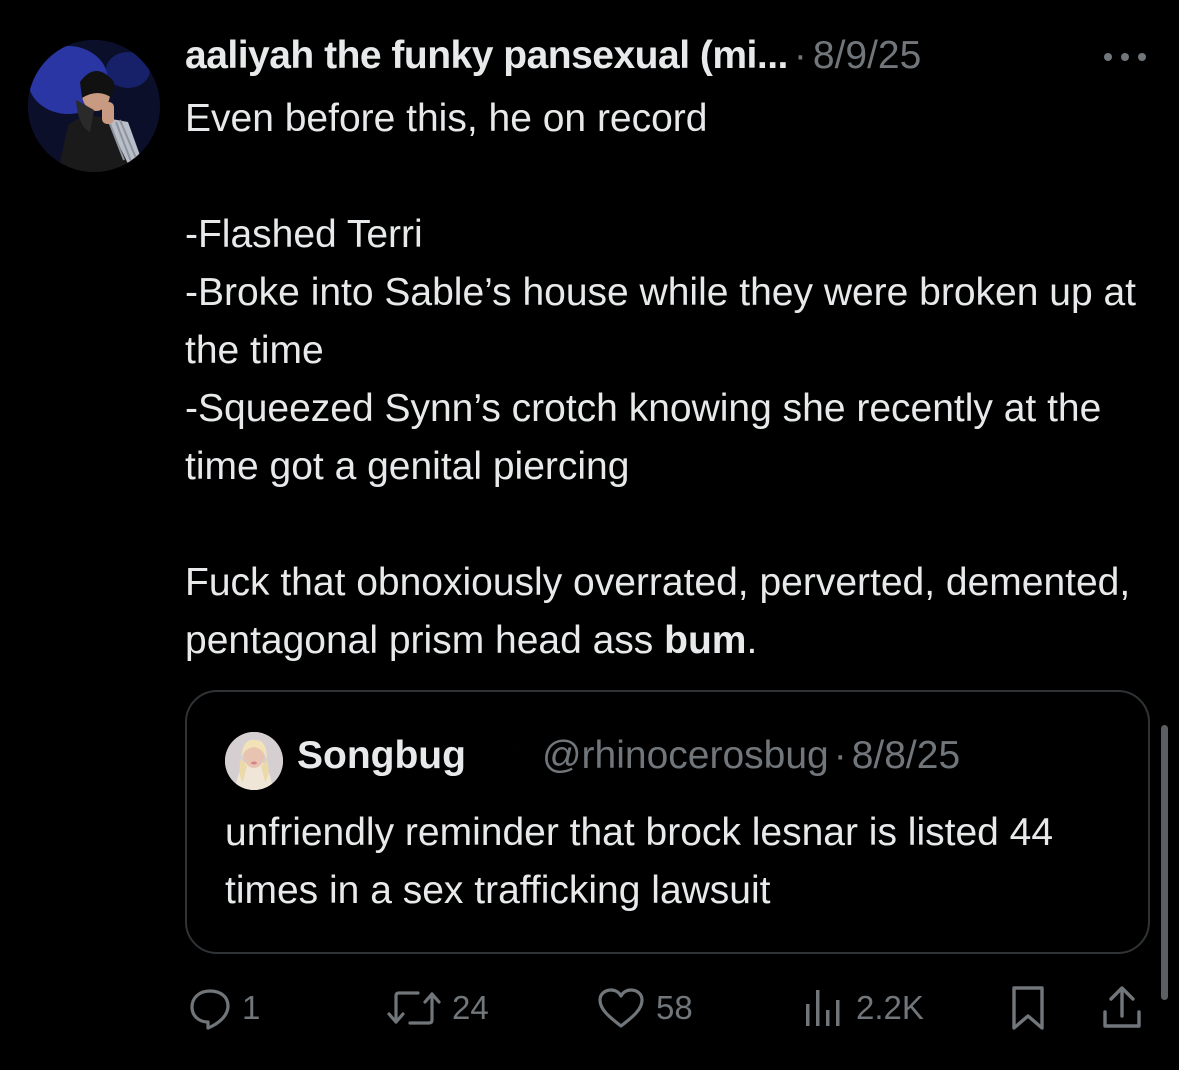 Image resolution: width=1179 pixels, height=1070 pixels. Describe the element at coordinates (414, 1008) in the screenshot. I see `retweet-icon` at that location.